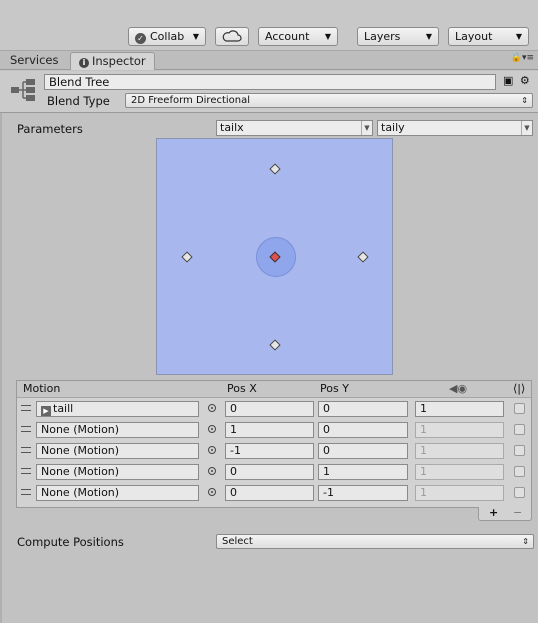 This screenshot has width=538, height=623. What do you see at coordinates (232, 127) in the screenshot?
I see `param-x-value: tailx` at bounding box center [232, 127].